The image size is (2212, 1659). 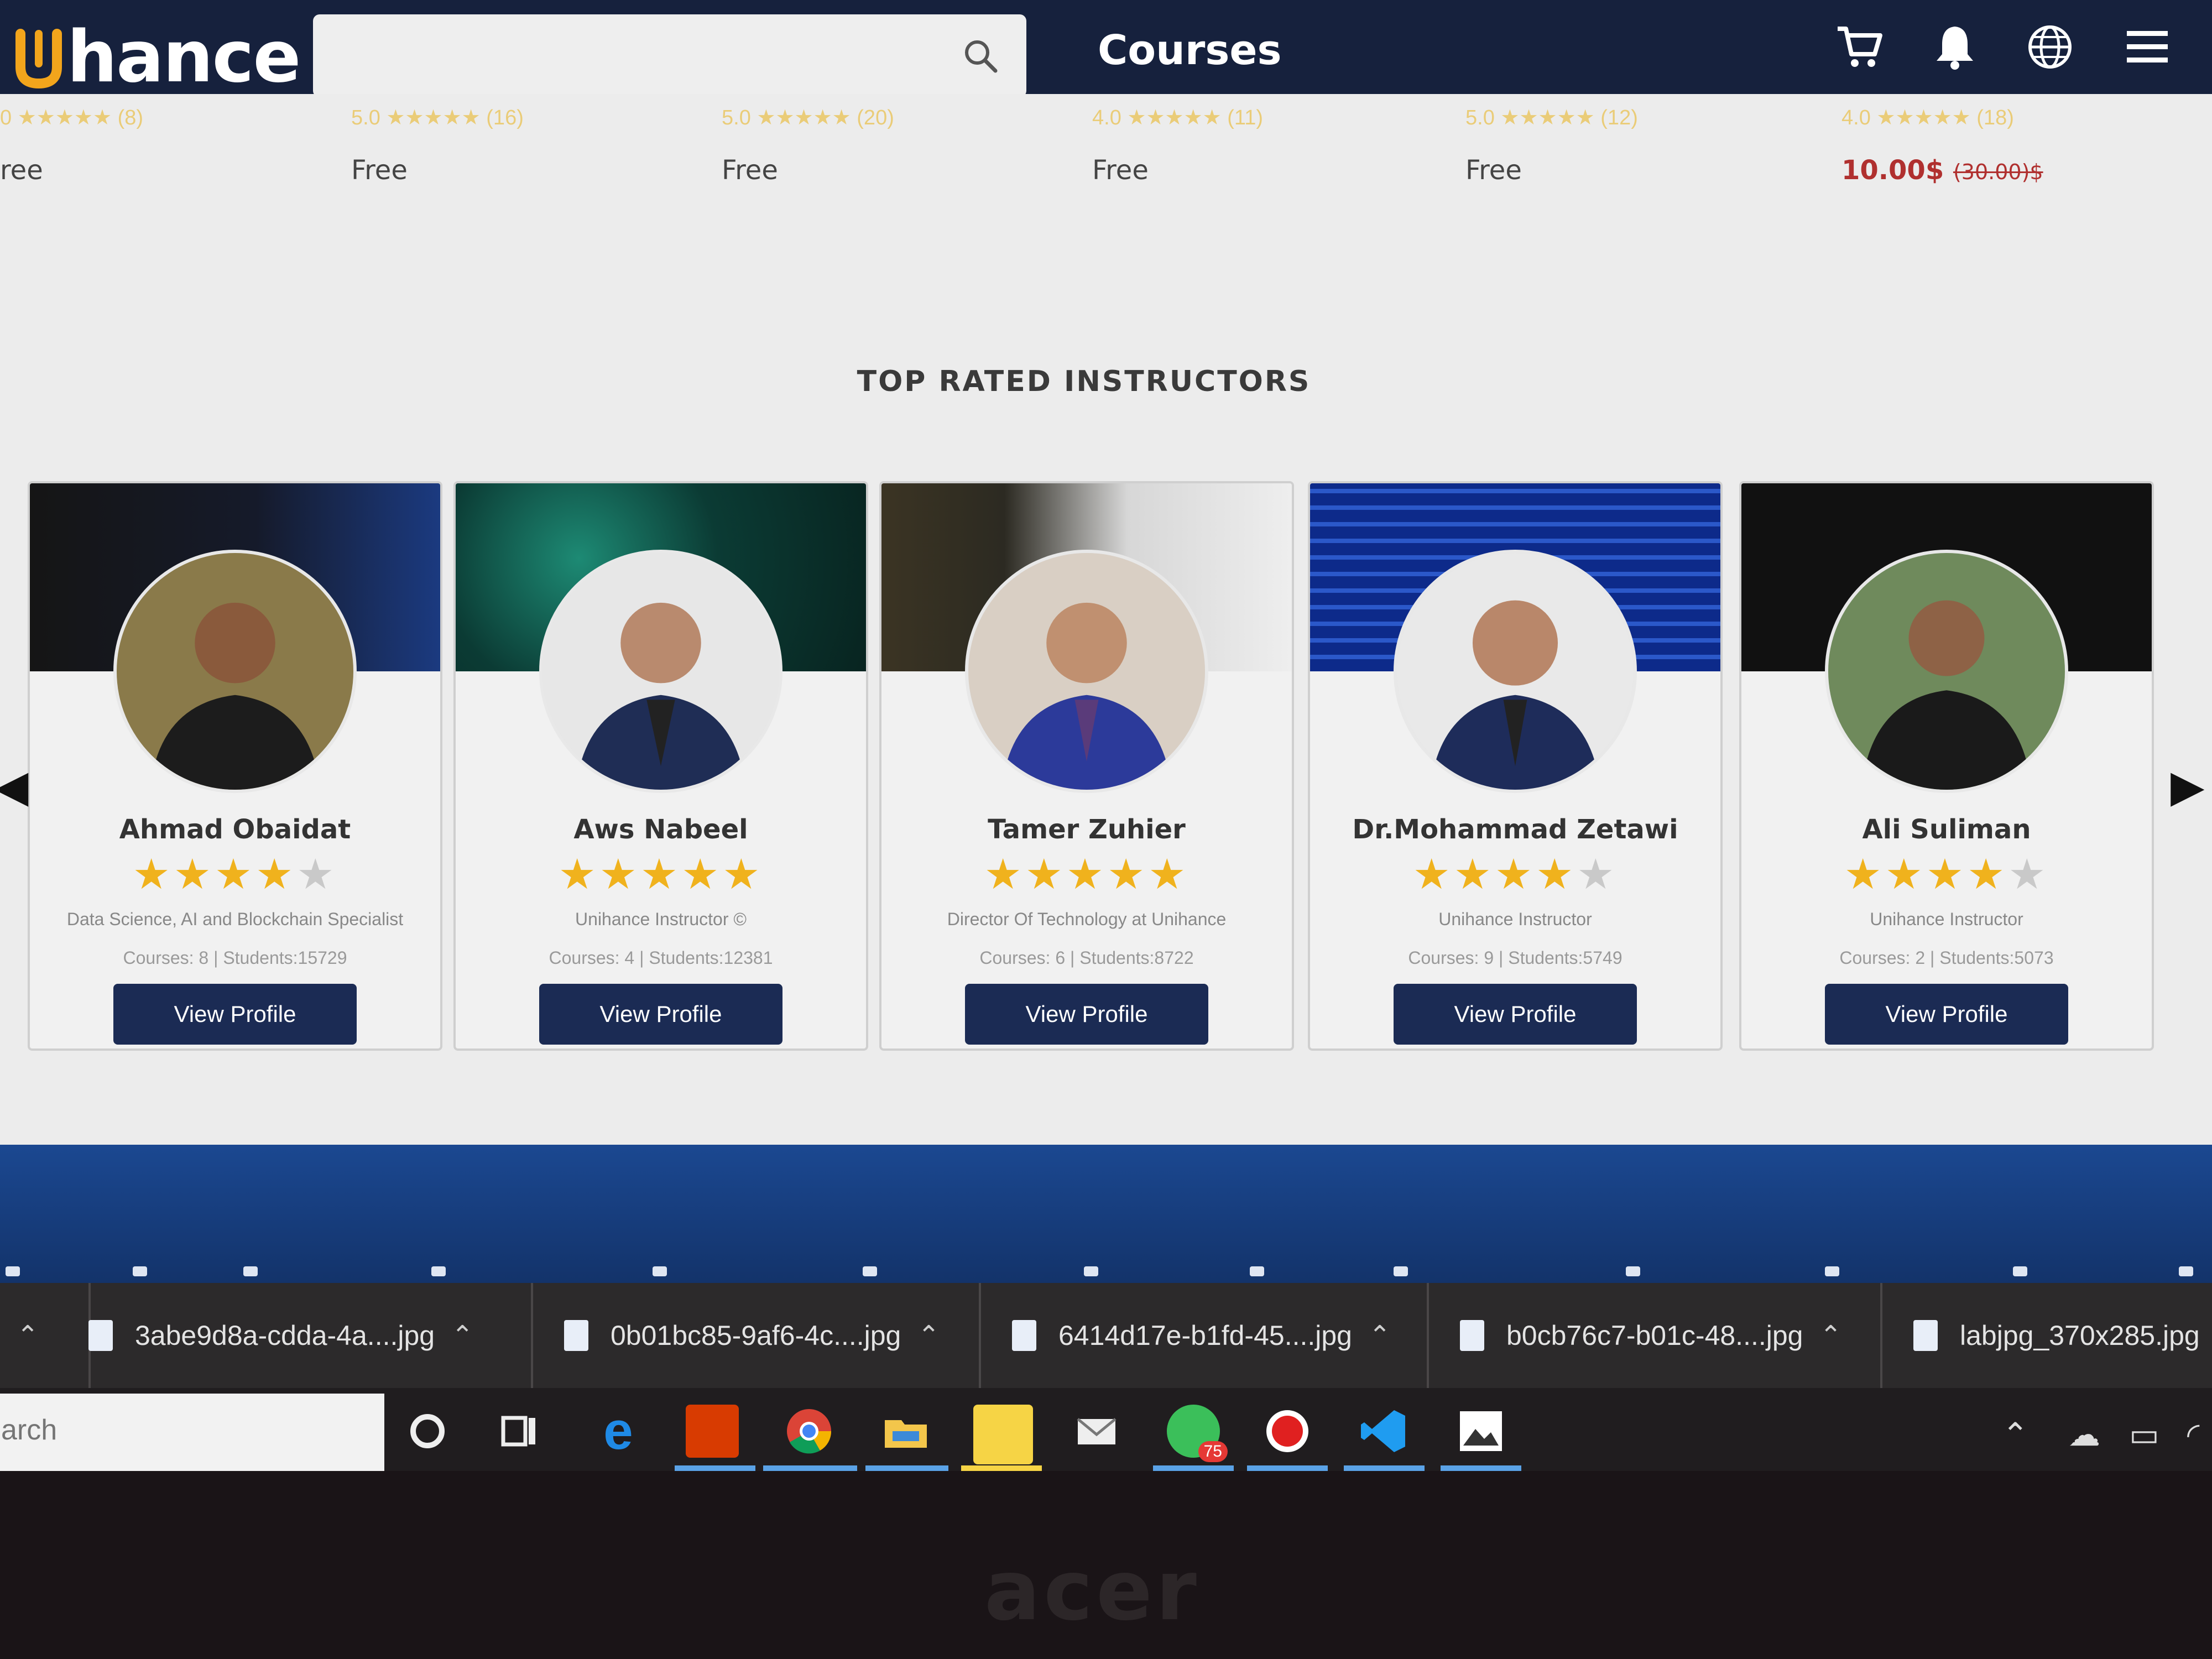 What do you see at coordinates (1097, 1432) in the screenshot?
I see `mail-icon` at bounding box center [1097, 1432].